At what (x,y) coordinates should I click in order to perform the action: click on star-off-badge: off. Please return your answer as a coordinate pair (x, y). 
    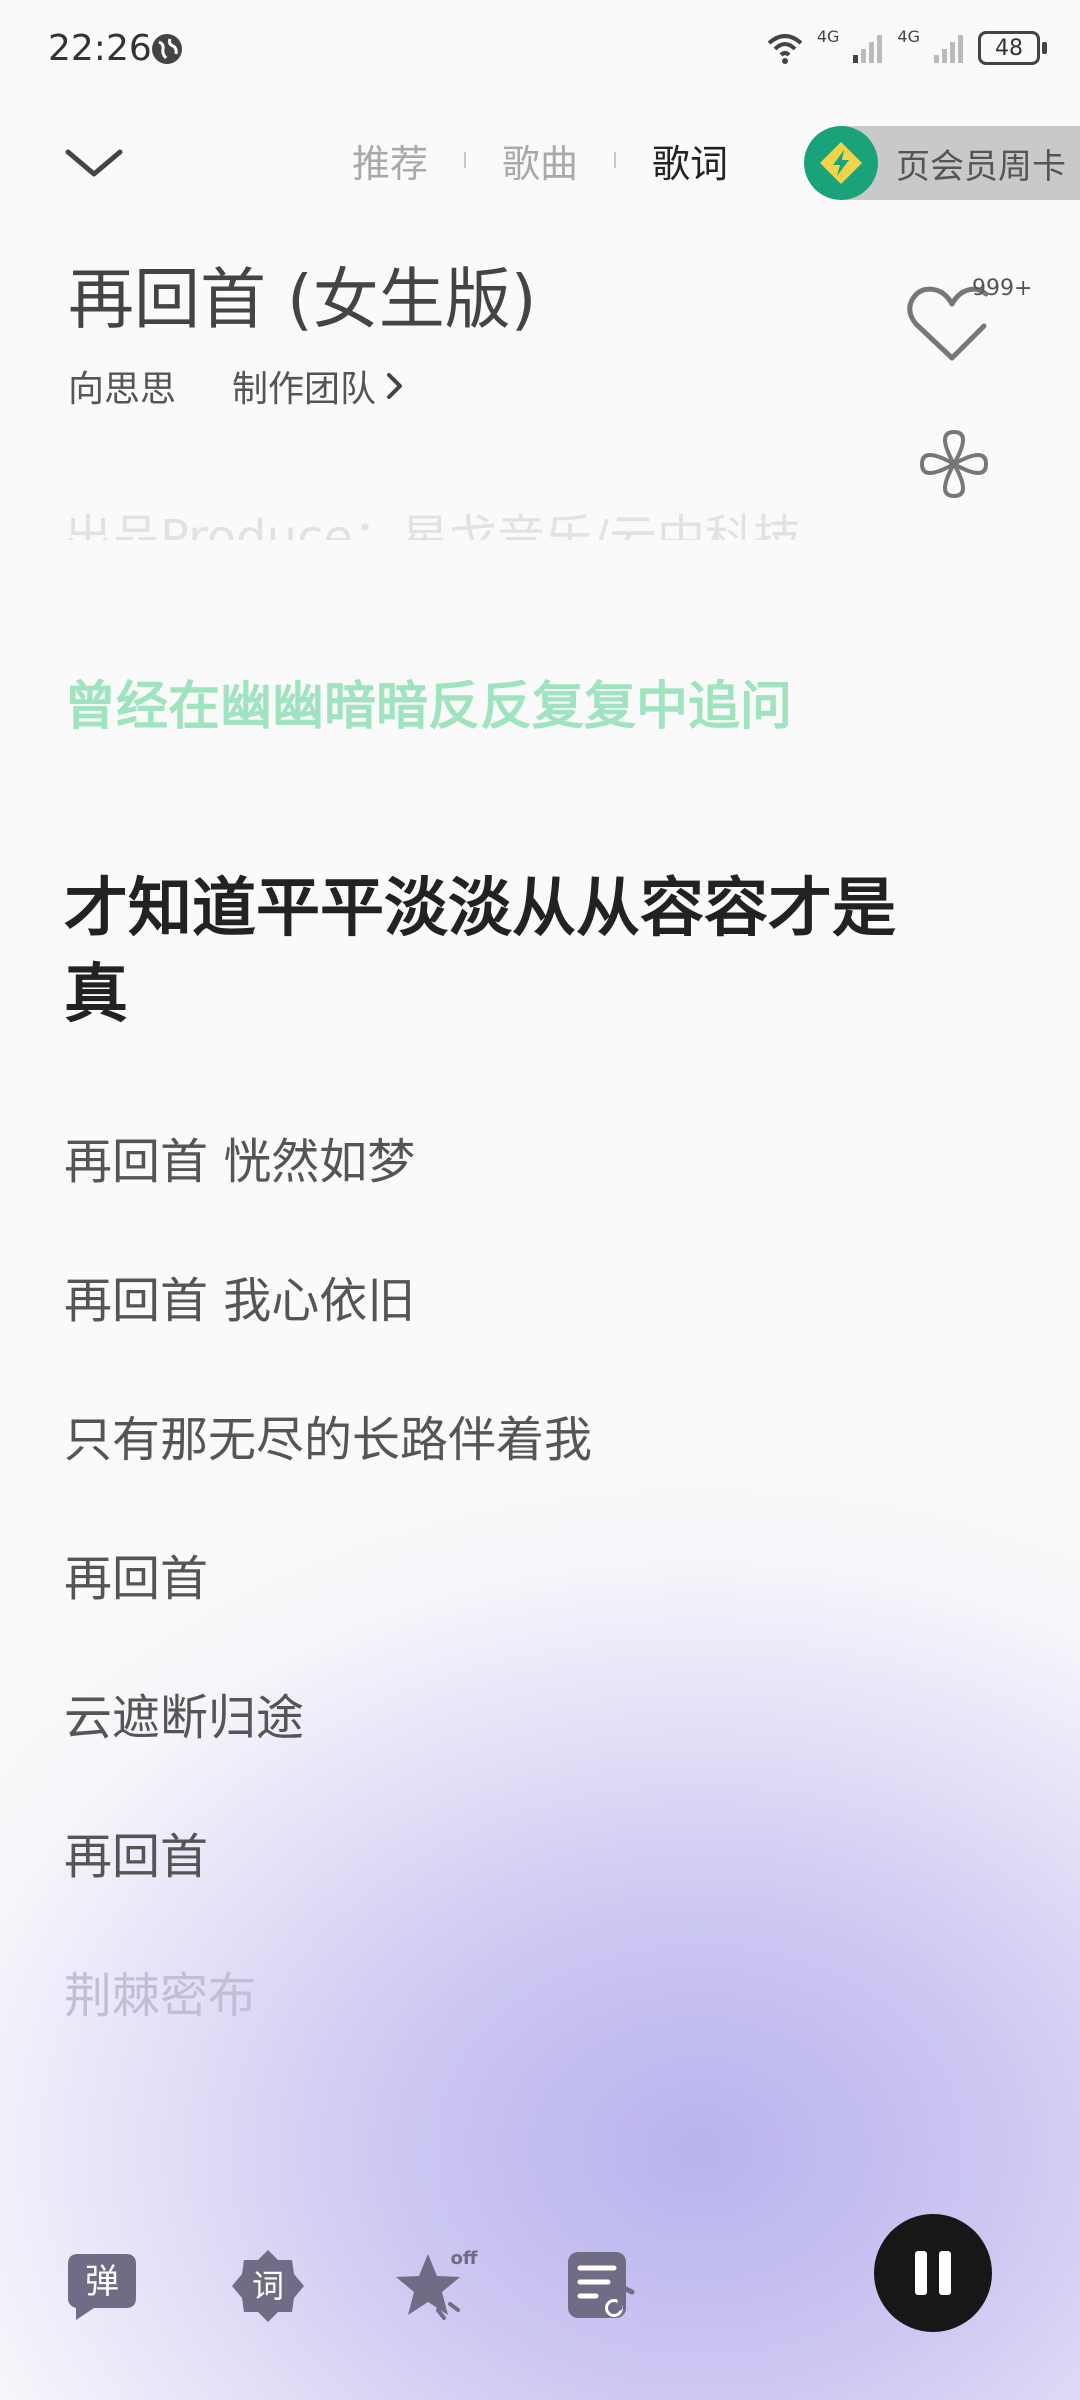
    Looking at the image, I should click on (464, 2258).